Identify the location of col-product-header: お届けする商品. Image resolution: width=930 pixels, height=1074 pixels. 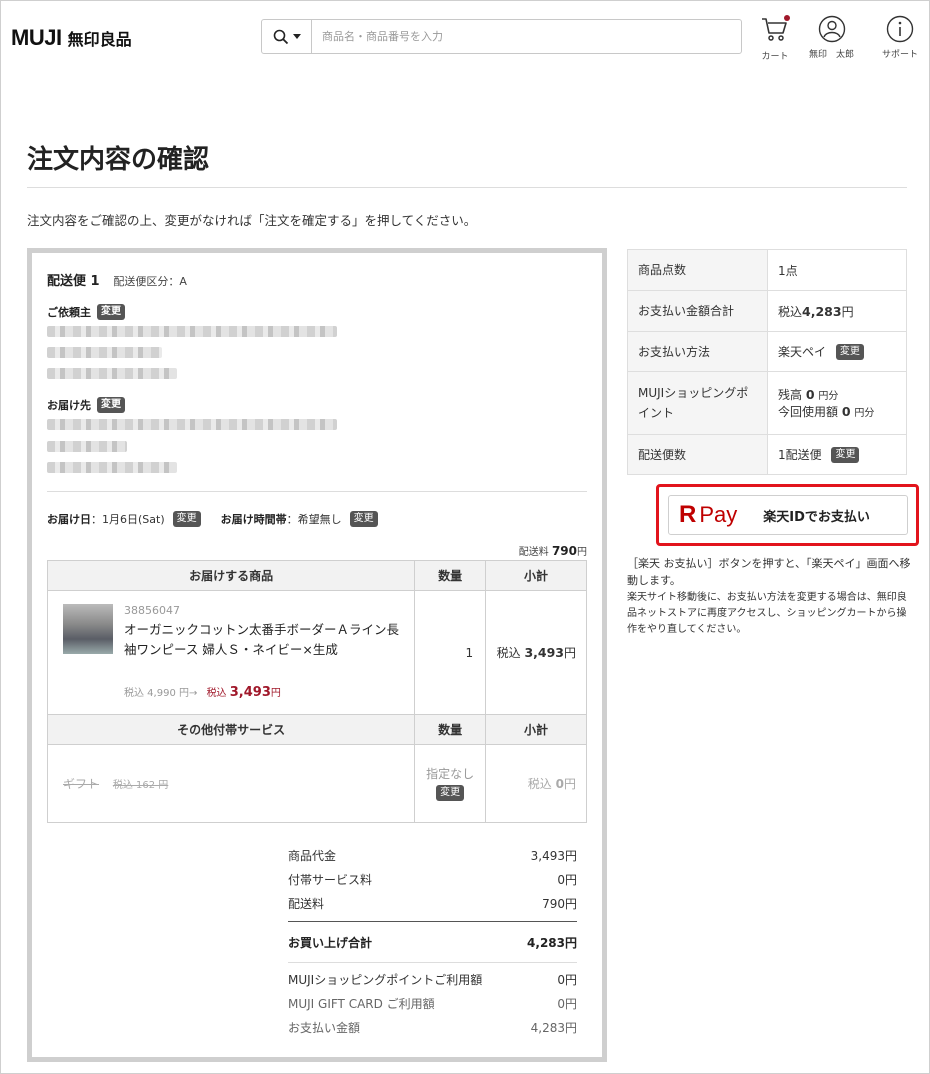
(231, 575).